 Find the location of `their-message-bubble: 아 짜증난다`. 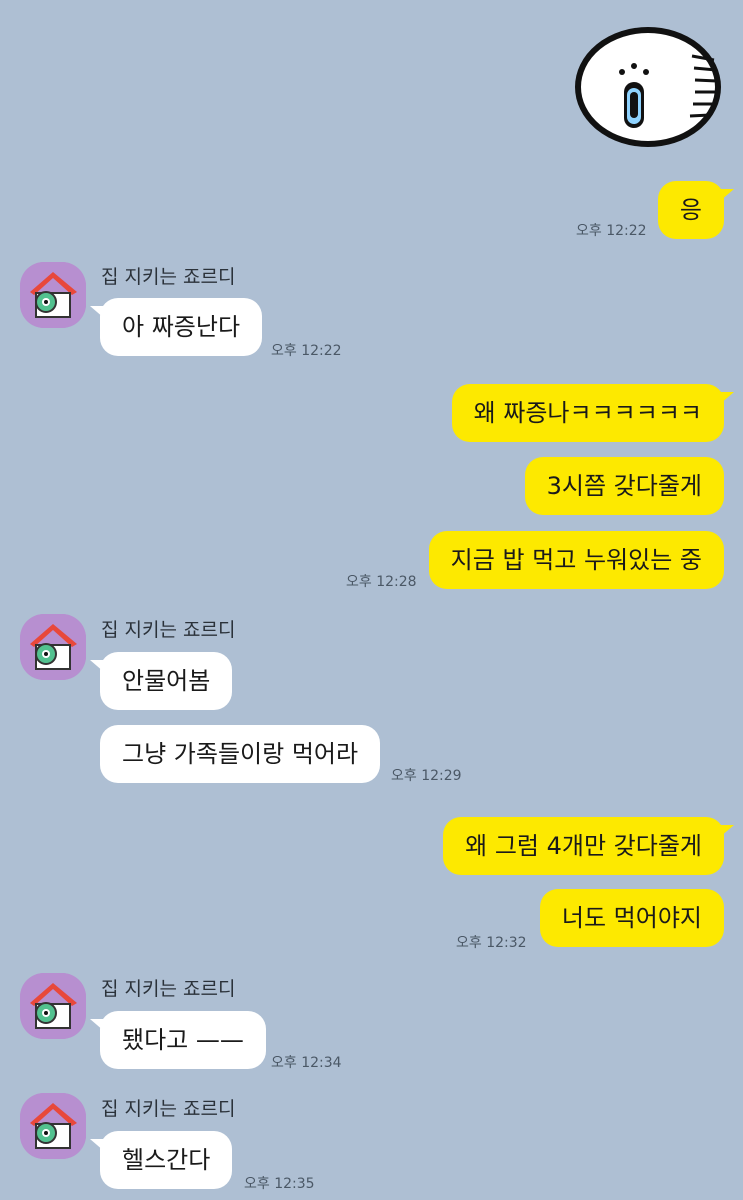

their-message-bubble: 아 짜증난다 is located at coordinates (176, 327).